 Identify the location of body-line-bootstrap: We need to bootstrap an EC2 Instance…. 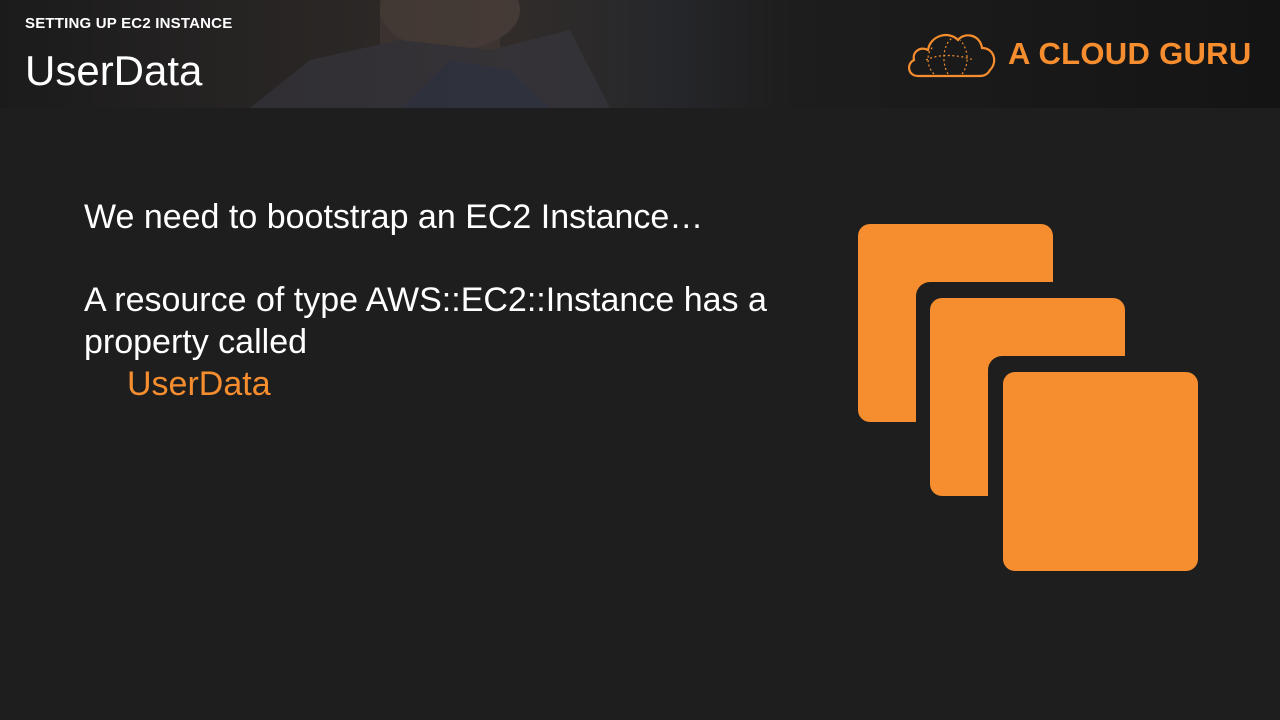
(394, 217).